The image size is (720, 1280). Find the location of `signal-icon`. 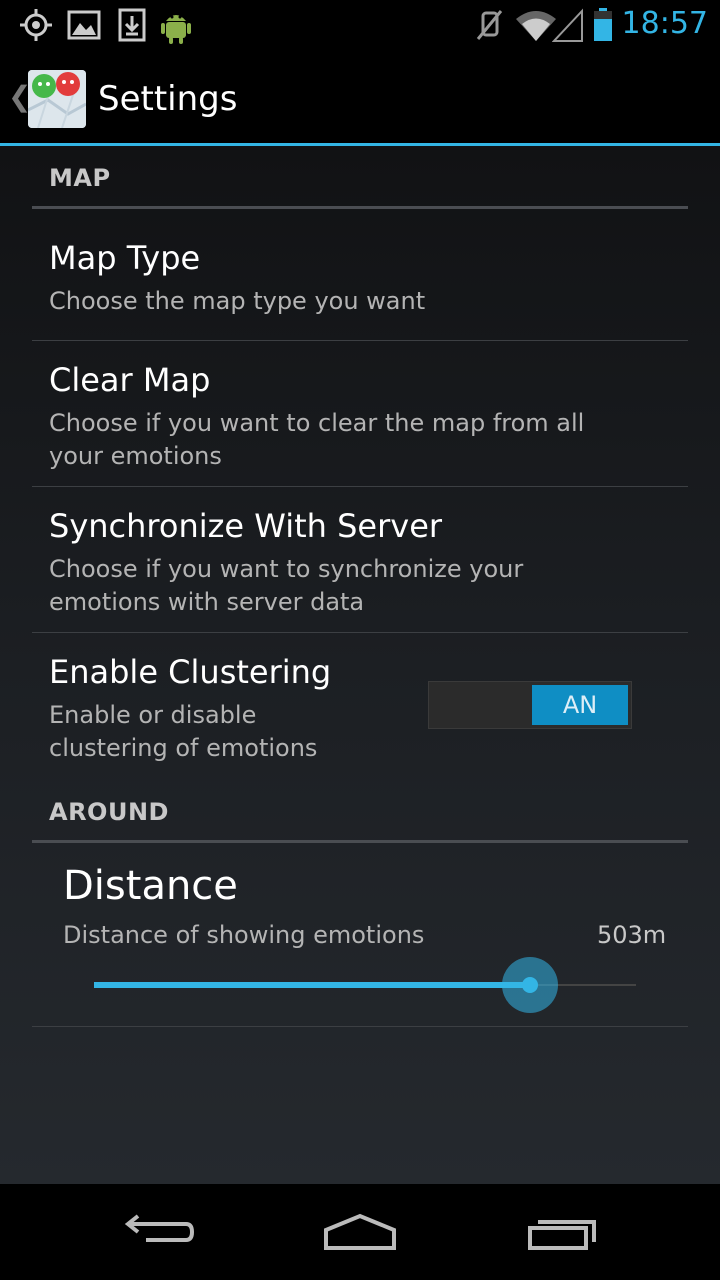

signal-icon is located at coordinates (567, 25).